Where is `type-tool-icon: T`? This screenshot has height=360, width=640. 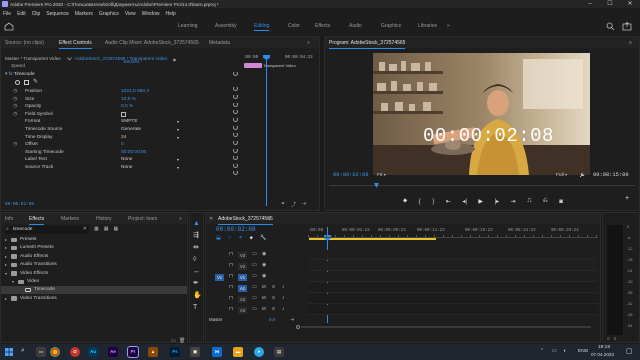
type-tool-icon: T is located at coordinates (197, 307).